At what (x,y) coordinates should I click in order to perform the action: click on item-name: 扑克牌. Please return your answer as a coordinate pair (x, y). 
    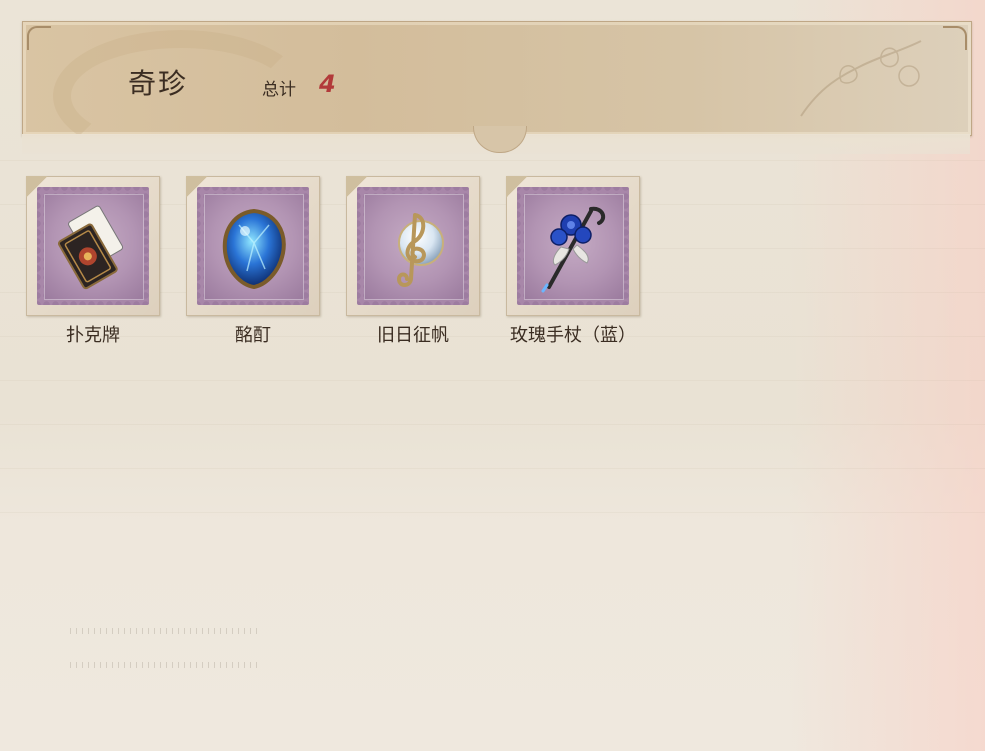
    Looking at the image, I should click on (93, 335).